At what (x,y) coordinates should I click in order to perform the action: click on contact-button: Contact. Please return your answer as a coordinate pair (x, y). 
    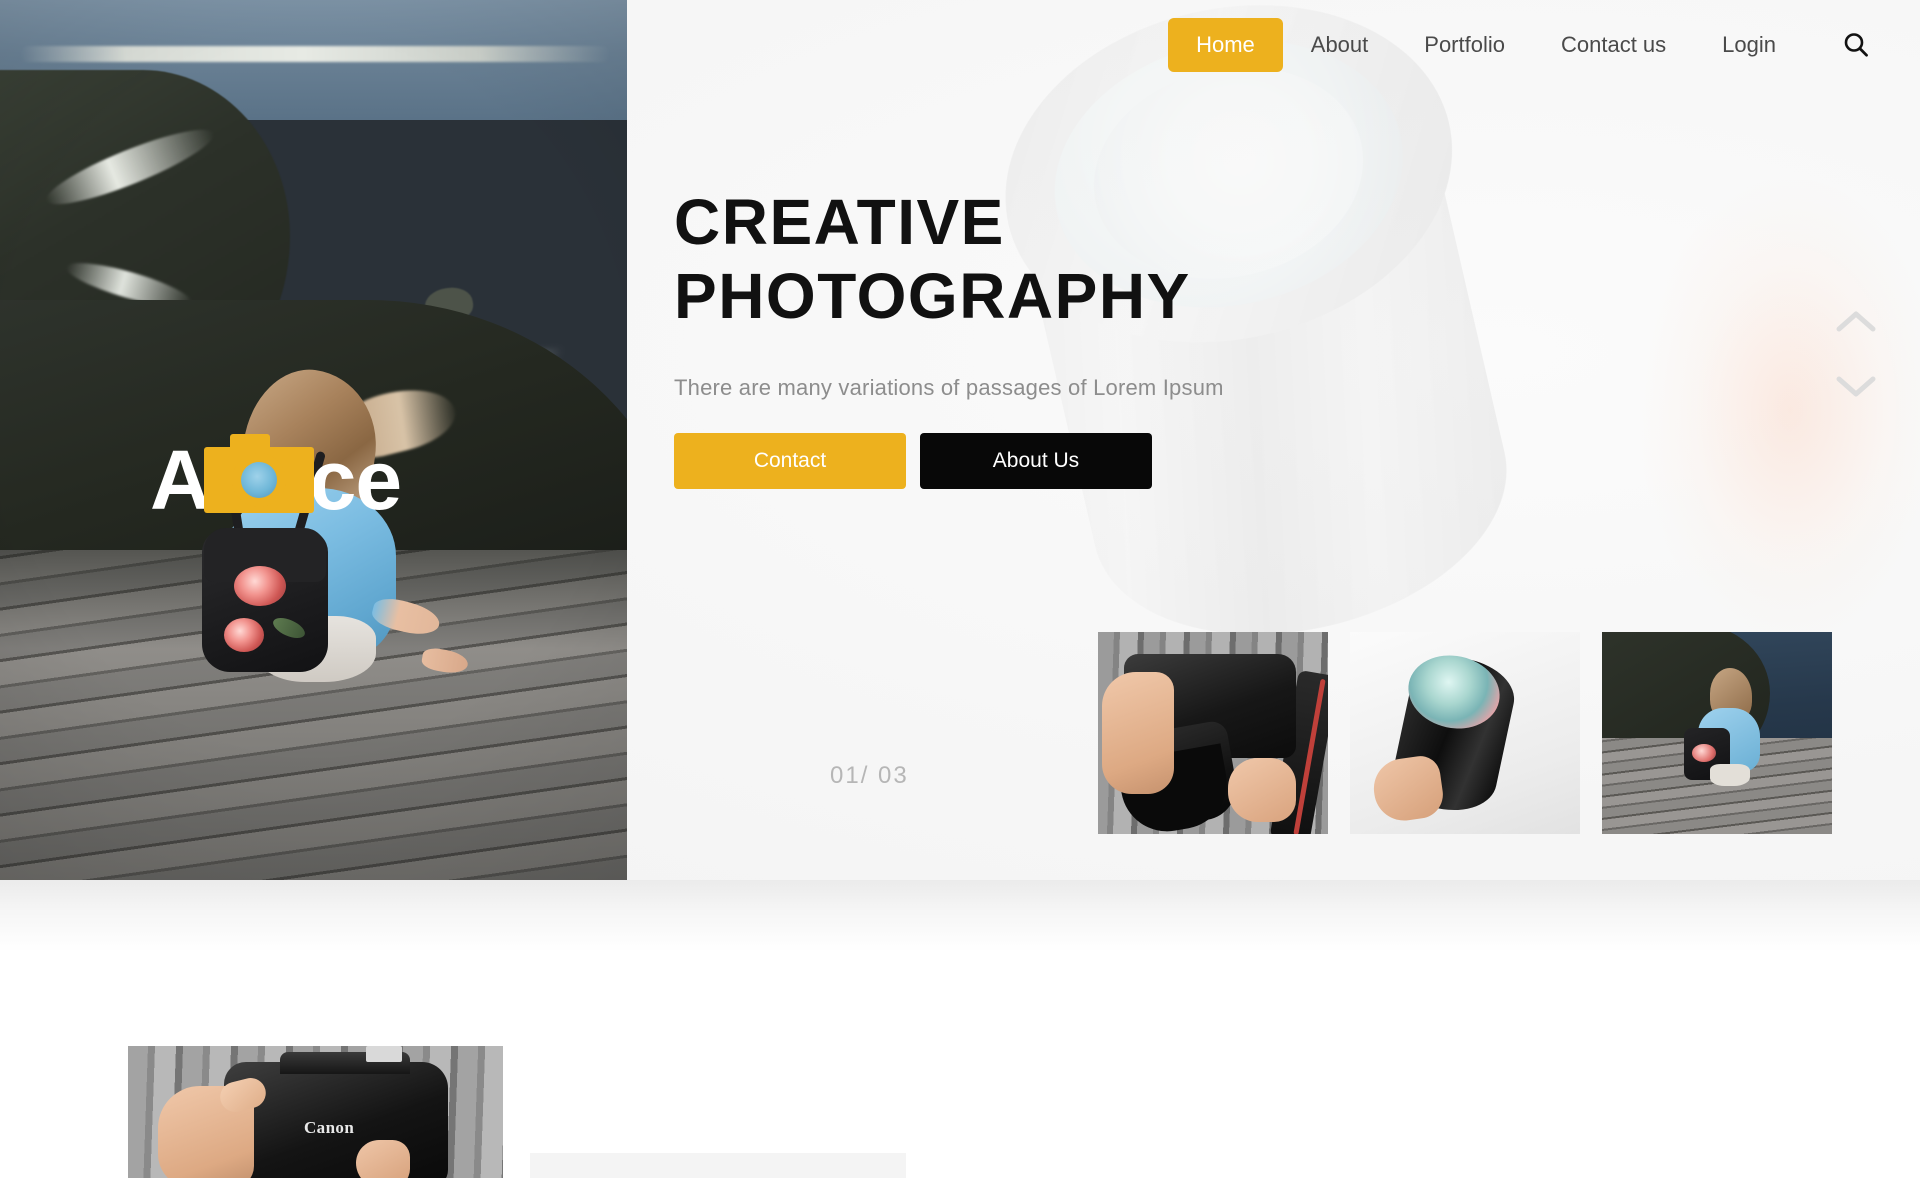
    Looking at the image, I should click on (790, 461).